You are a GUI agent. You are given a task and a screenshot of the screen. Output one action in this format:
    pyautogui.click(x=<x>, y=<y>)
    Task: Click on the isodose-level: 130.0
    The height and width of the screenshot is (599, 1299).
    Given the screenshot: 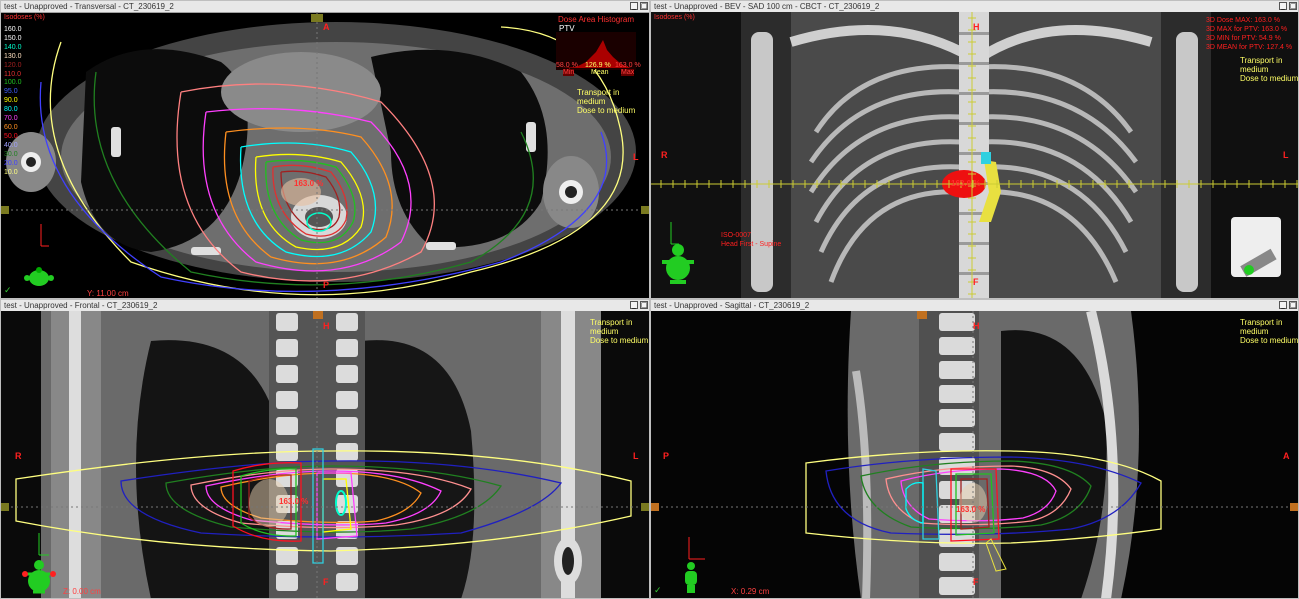 What is the action you would take?
    pyautogui.click(x=13, y=56)
    